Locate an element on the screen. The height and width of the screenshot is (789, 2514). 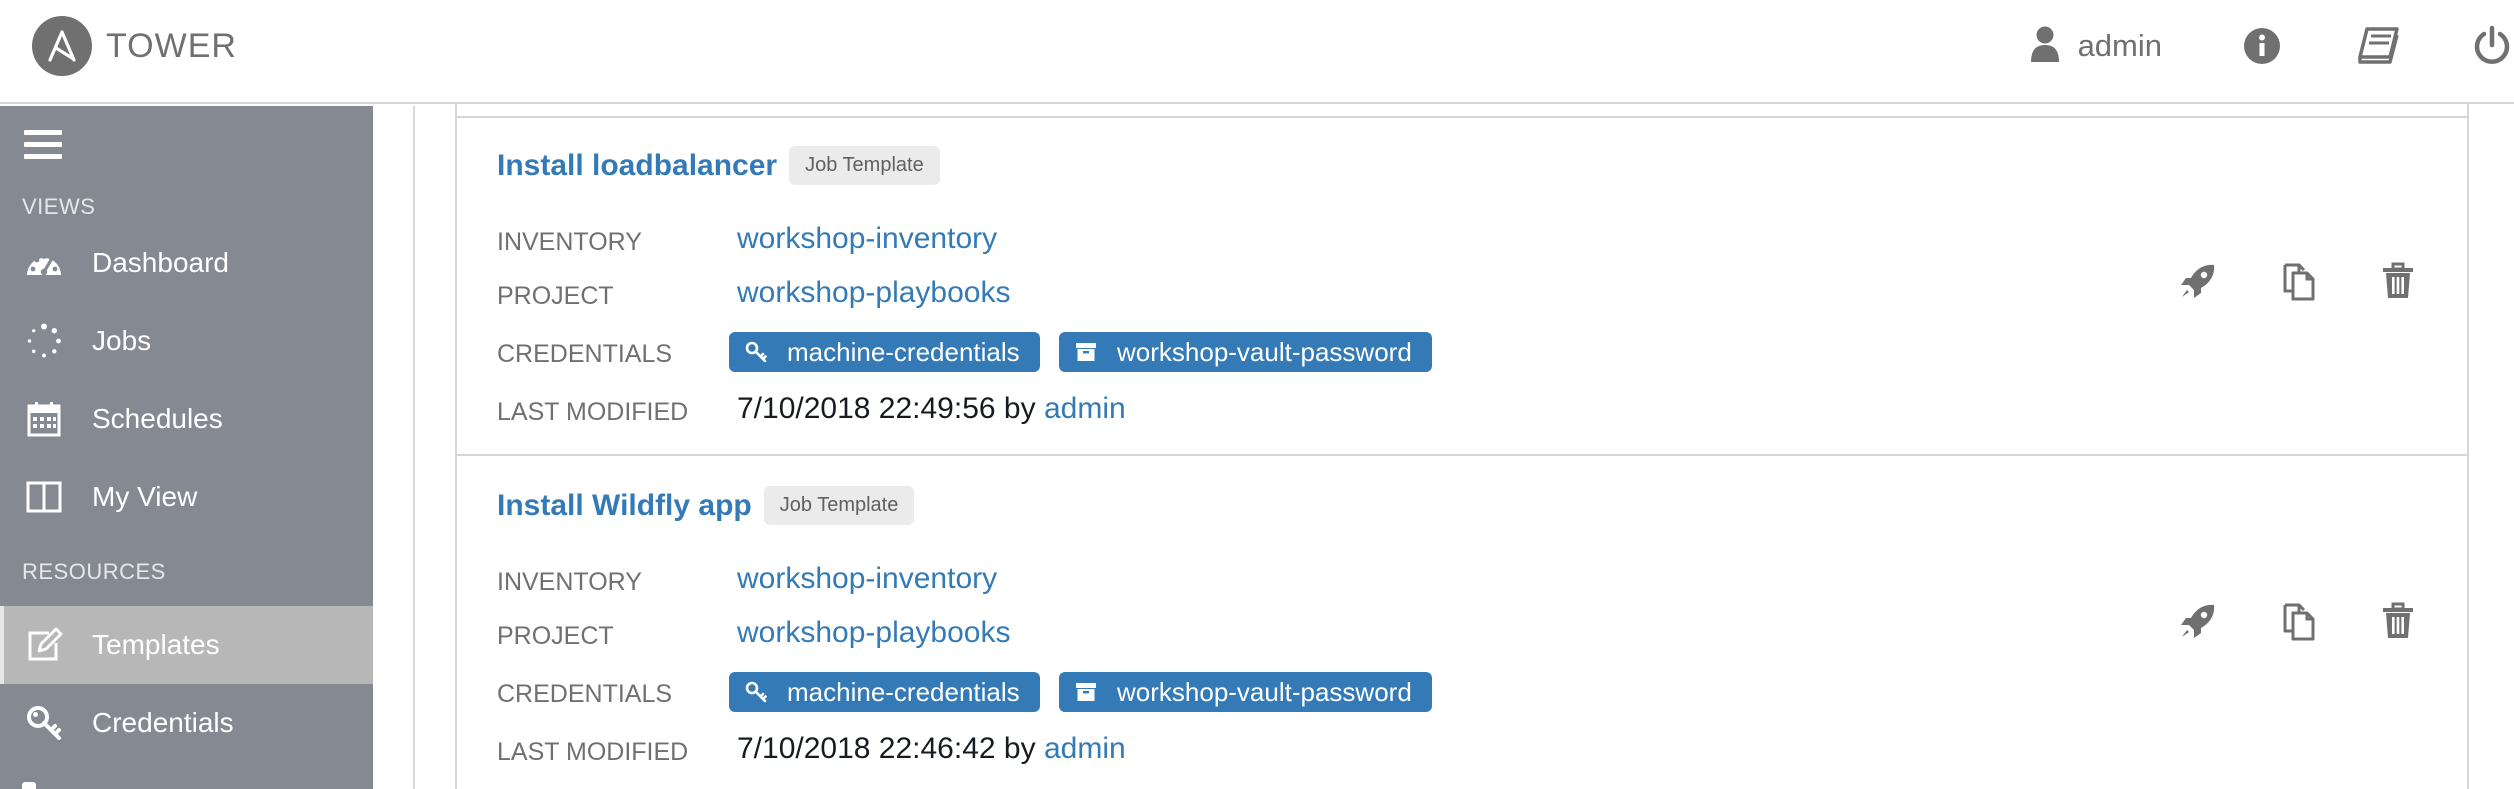
last-modified-value: 7/10/2018 22:49:56 by admin is located at coordinates (931, 409).